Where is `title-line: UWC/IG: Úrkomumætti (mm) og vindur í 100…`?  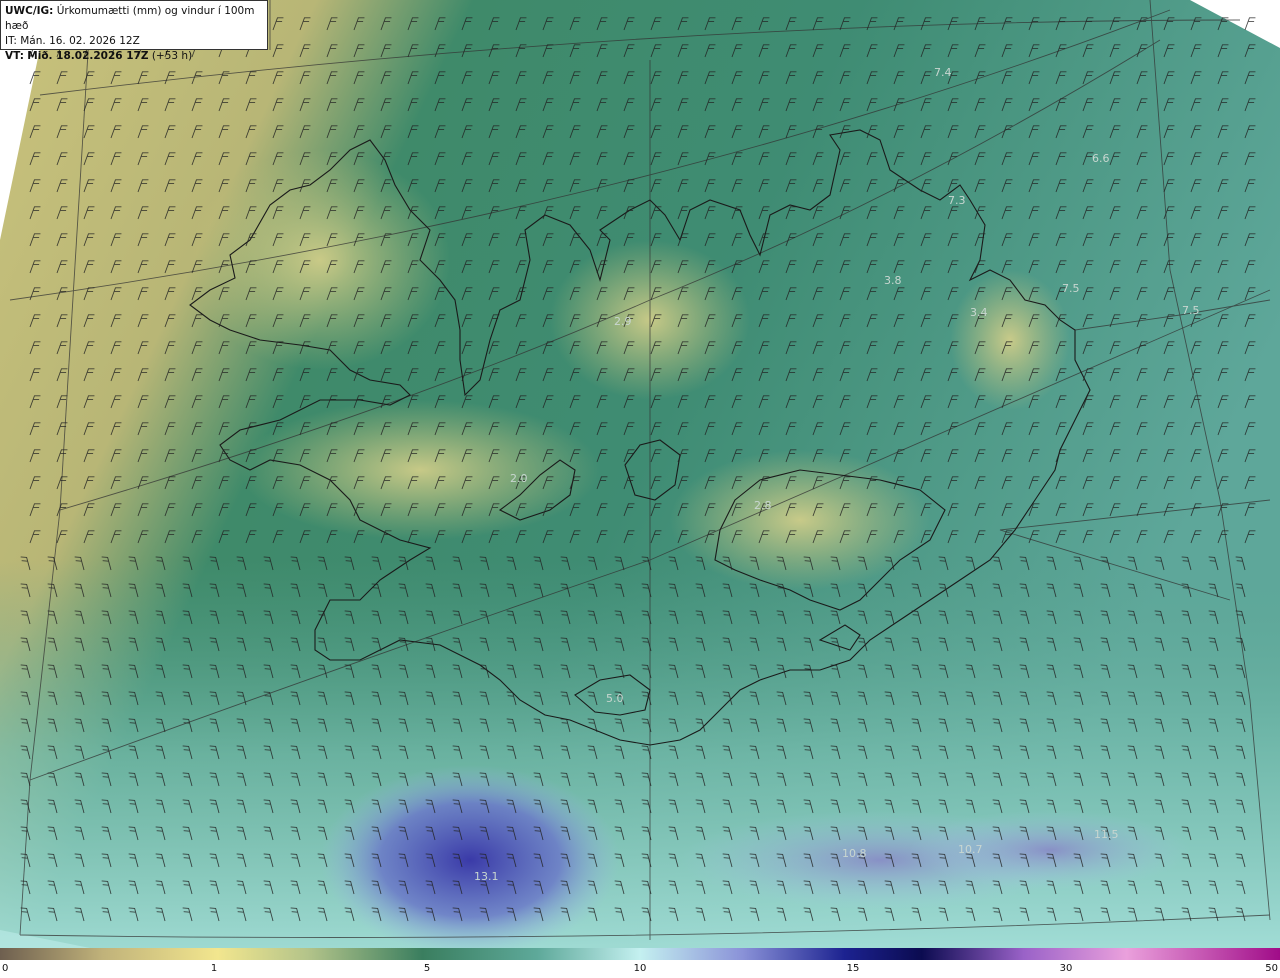 title-line: UWC/IG: Úrkomumætti (mm) og vindur í 100… is located at coordinates (134, 19).